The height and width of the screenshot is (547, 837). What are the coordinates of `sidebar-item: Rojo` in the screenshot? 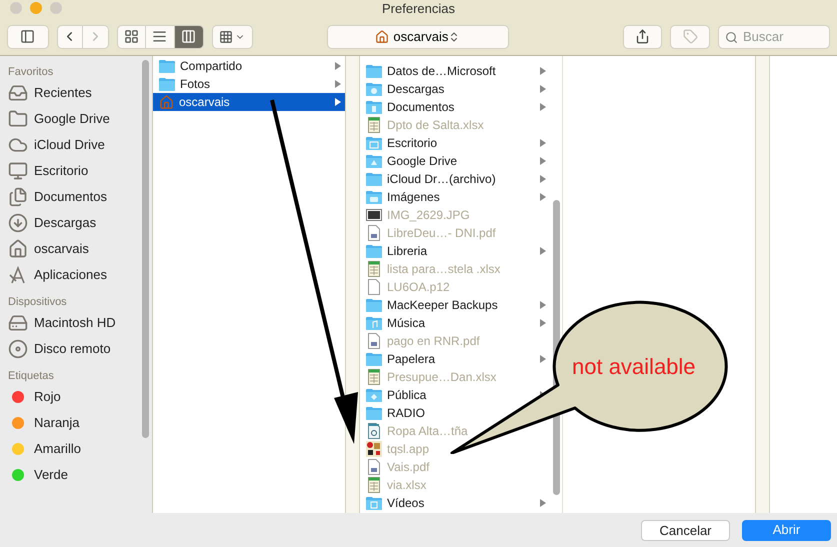 It's located at (80, 397).